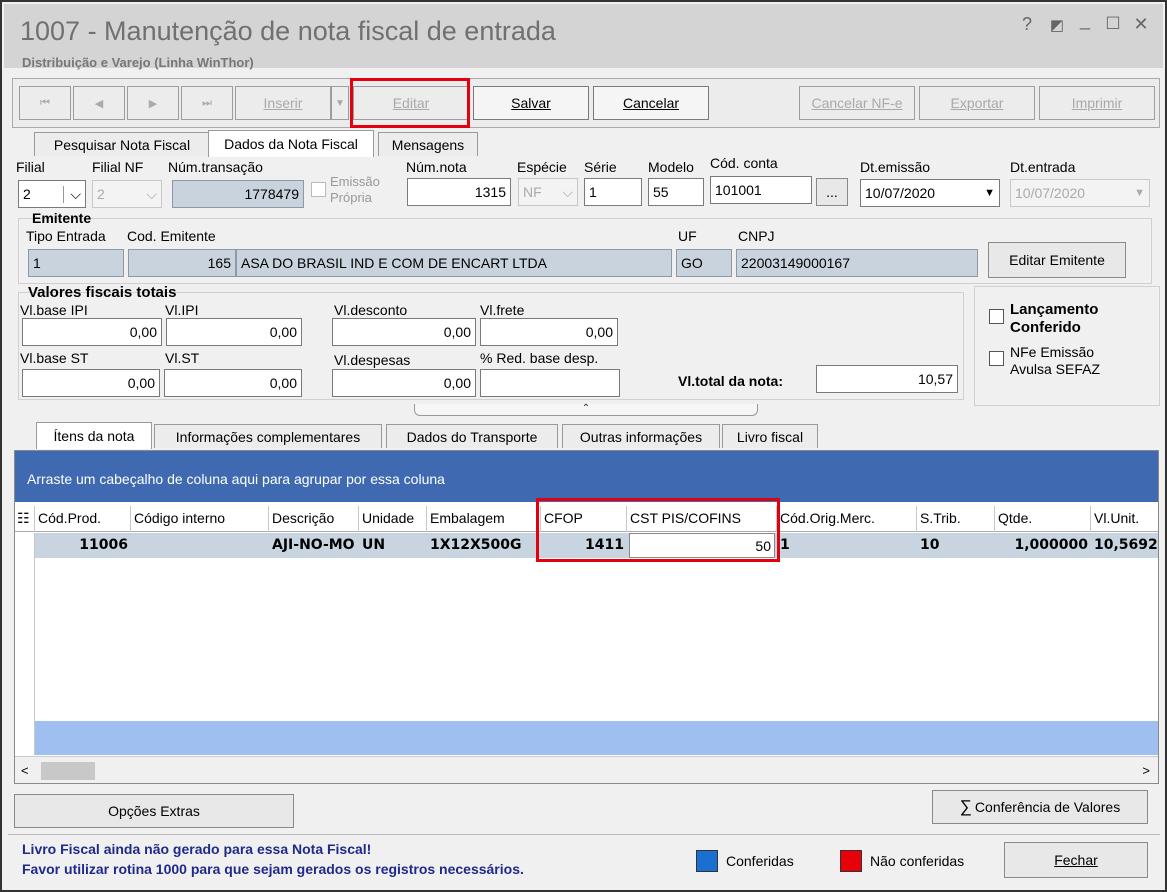 This screenshot has height=892, width=1167. What do you see at coordinates (1076, 860) in the screenshot?
I see `fechar-button: Fechar` at bounding box center [1076, 860].